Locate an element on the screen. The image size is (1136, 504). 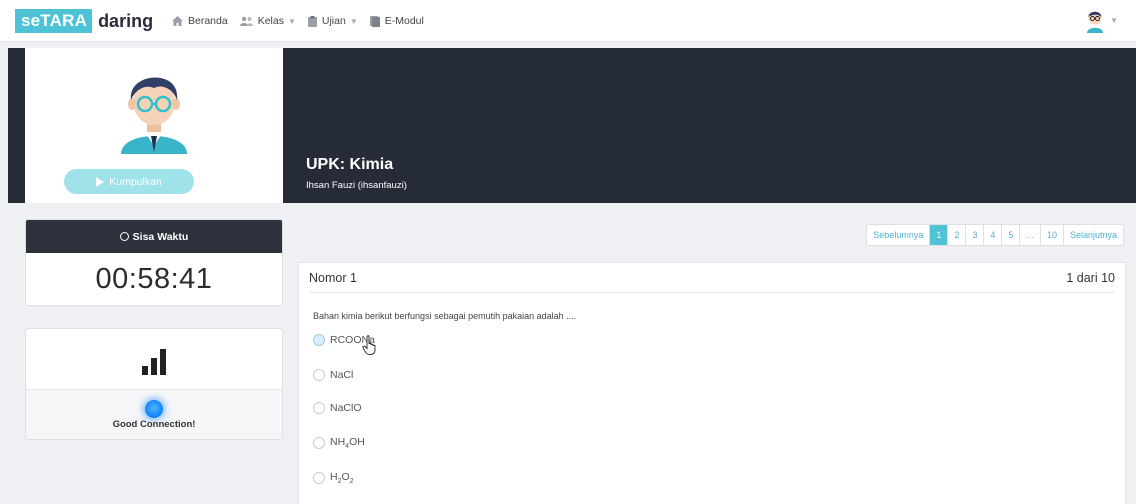
brand-suffix: daring is located at coordinates (126, 20).